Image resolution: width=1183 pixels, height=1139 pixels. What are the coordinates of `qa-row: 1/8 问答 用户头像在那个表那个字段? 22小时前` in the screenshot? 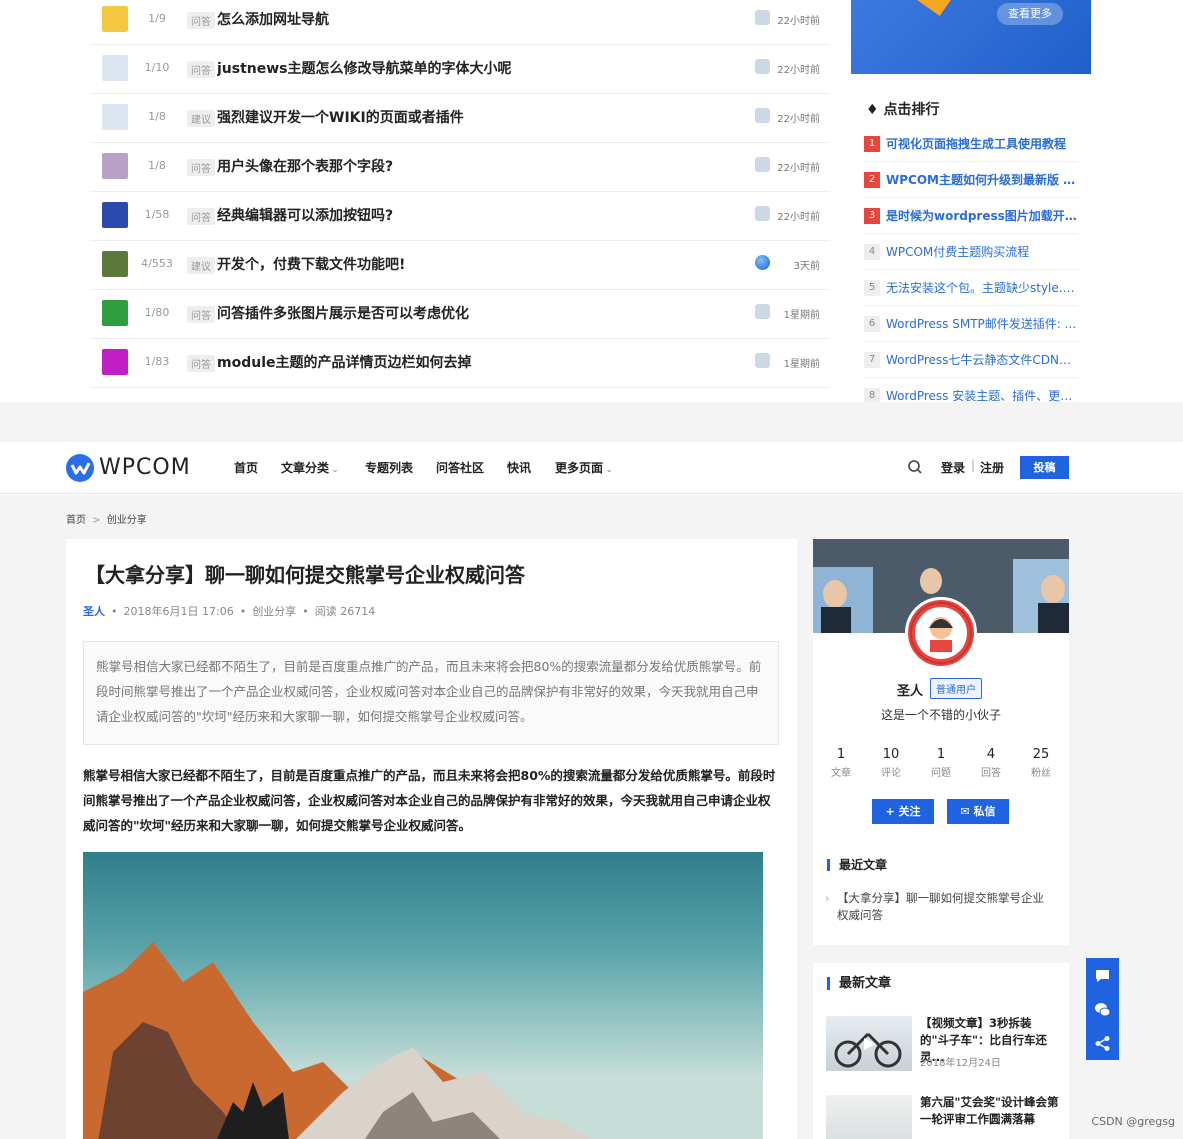 It's located at (460, 167).